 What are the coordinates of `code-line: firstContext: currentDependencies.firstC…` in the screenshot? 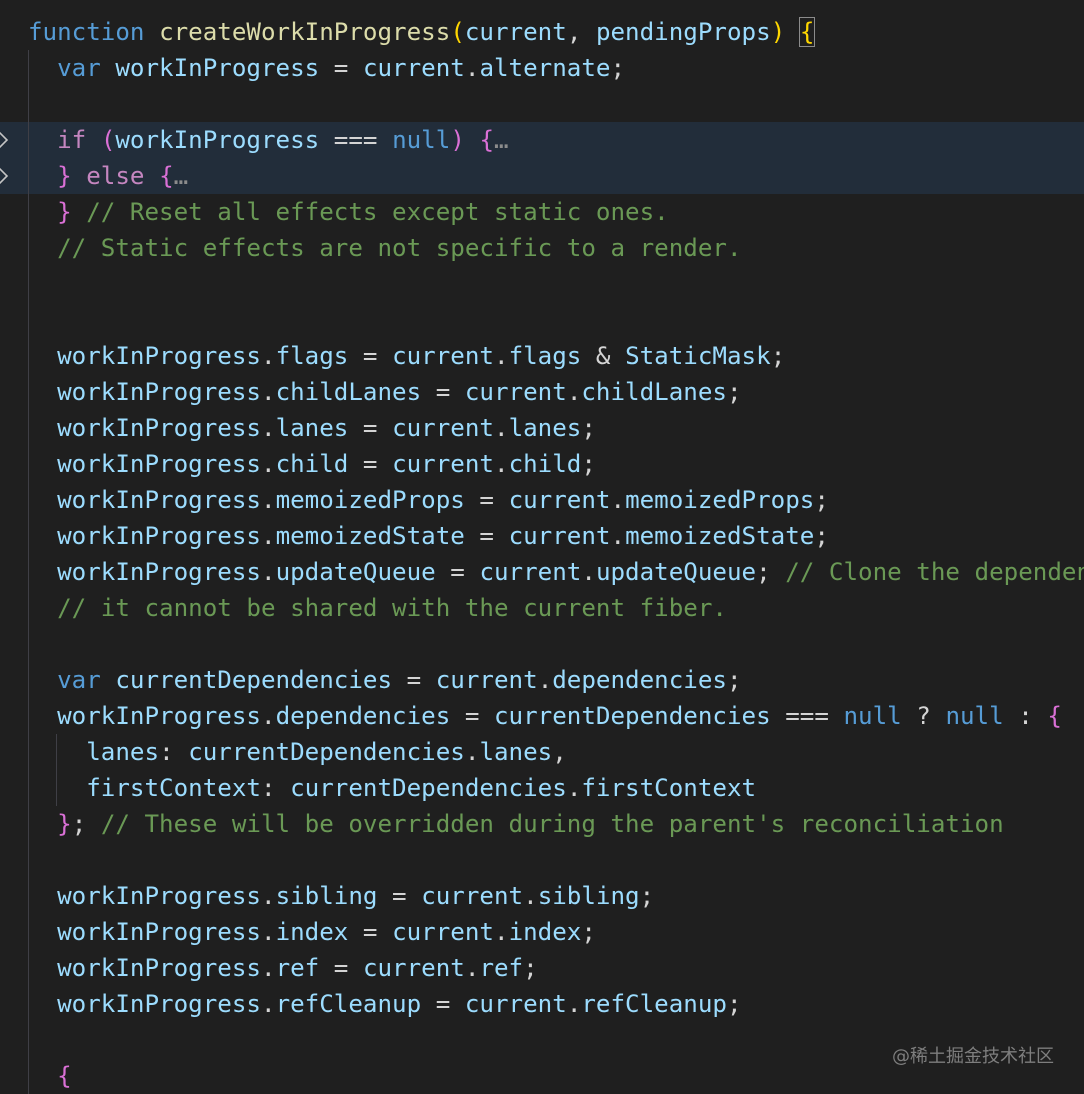 It's located at (392, 788).